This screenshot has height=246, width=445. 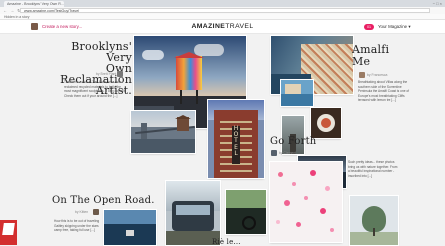 What do you see at coordinates (239, 26) in the screenshot?
I see `logo-light: TRAVEL` at bounding box center [239, 26].